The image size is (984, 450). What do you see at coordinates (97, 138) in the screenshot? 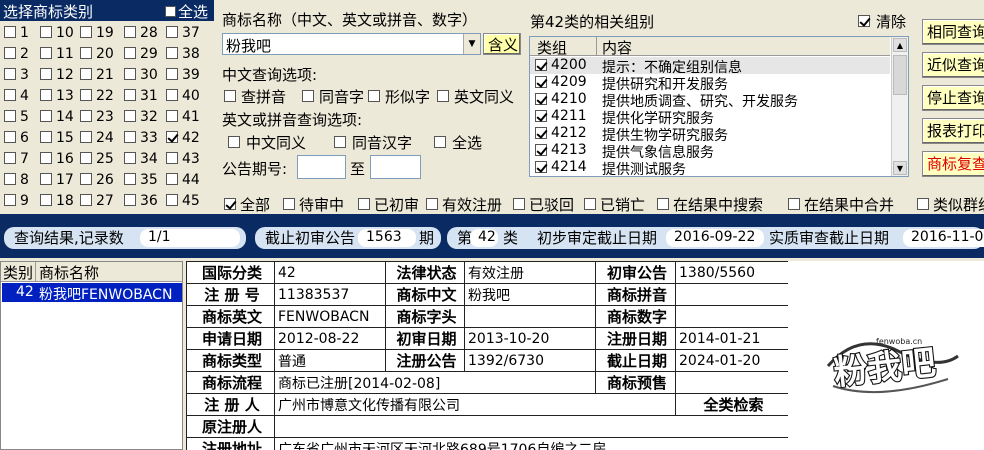
I see `class-checkbox-24: 24` at bounding box center [97, 138].